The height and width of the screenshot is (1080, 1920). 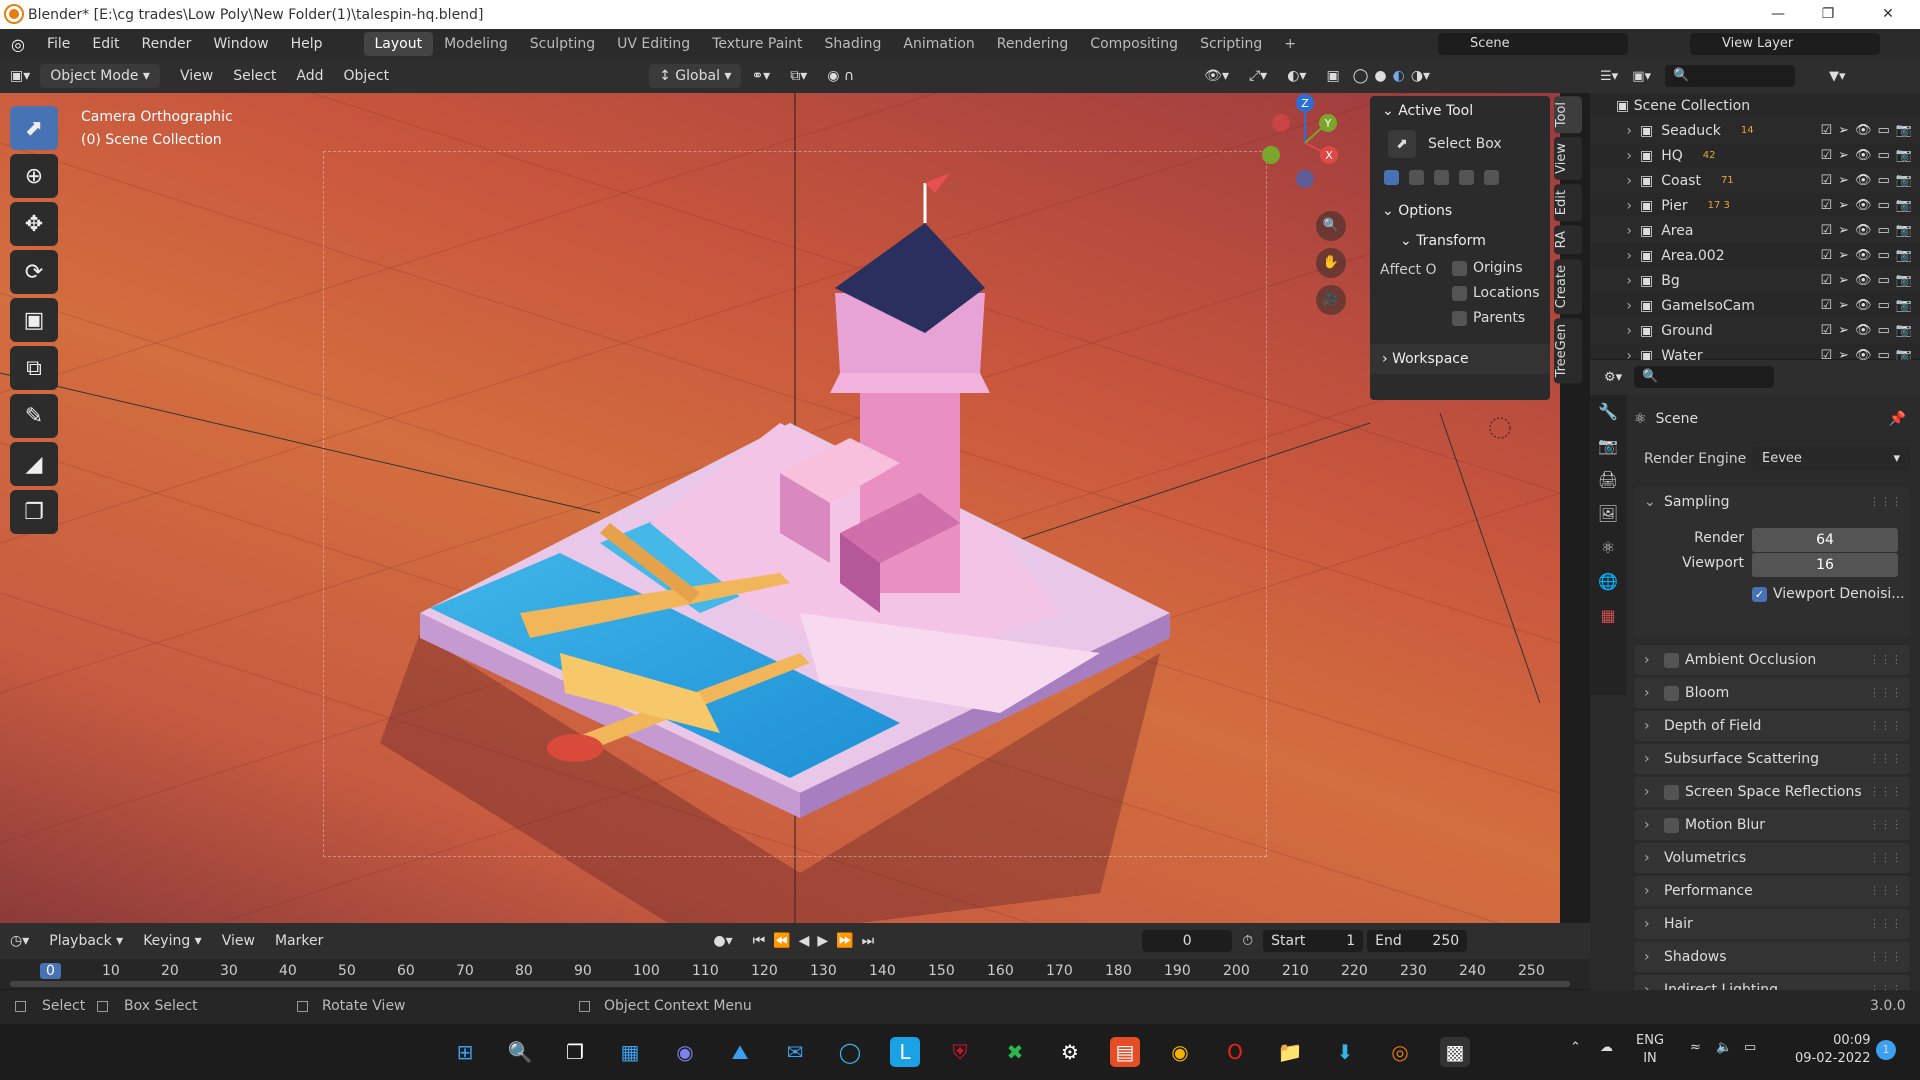 I want to click on add-cube-tool-icon: ❐, so click(x=34, y=512).